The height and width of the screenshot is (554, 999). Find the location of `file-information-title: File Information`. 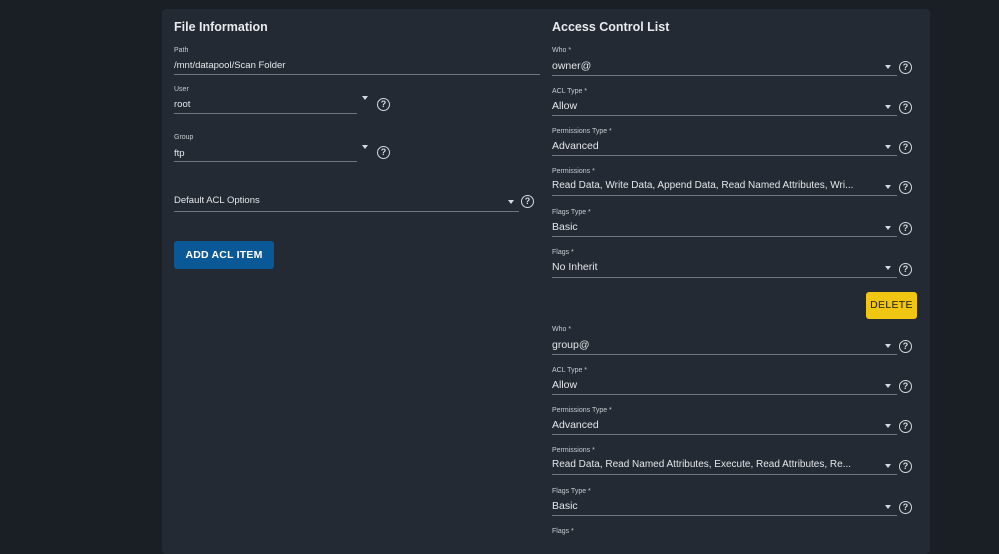

file-information-title: File Information is located at coordinates (221, 27).